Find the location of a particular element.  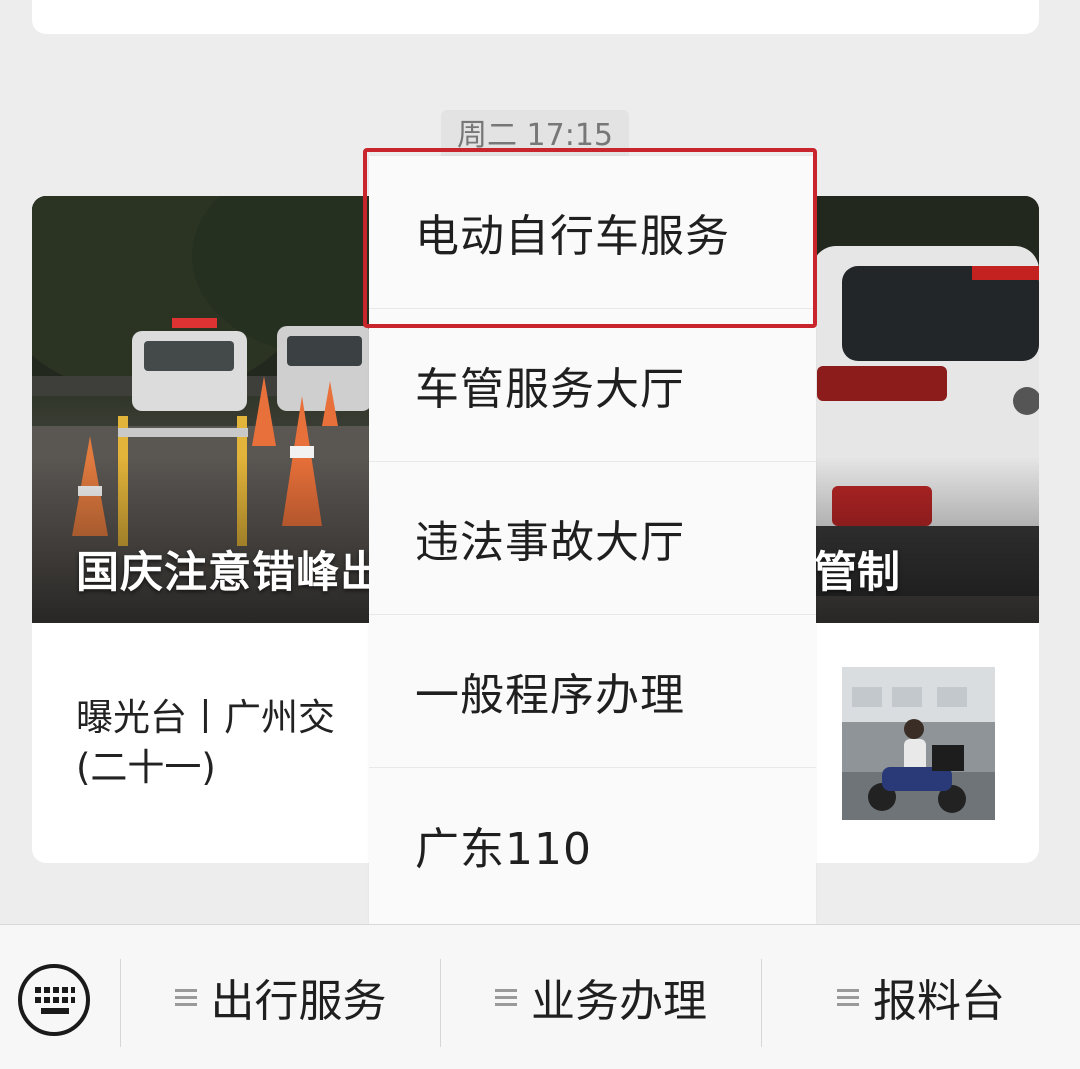

menu-label: 业务办理 is located at coordinates (619, 1001).